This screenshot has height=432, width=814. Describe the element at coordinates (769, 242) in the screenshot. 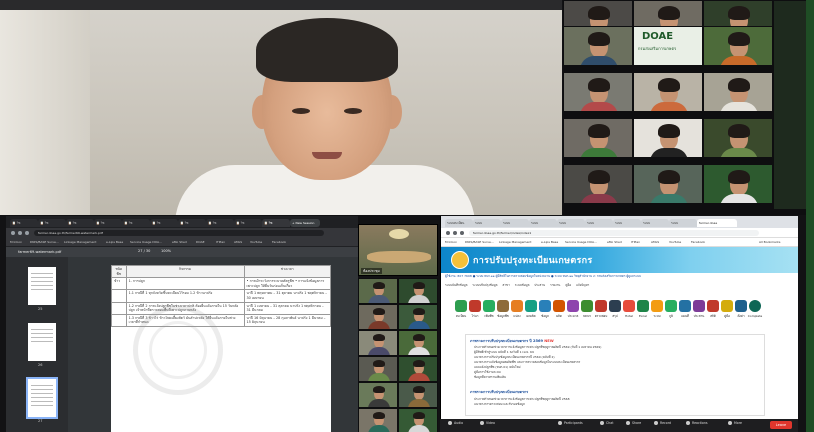

I see `bookmark-item: All Bookmarks` at that location.